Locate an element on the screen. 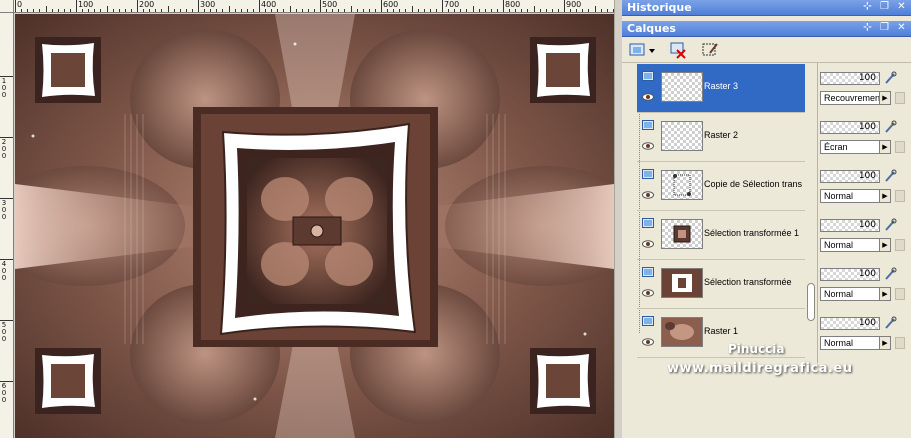 This screenshot has width=911, height=438. layers-title-text: Calques is located at coordinates (651, 28).